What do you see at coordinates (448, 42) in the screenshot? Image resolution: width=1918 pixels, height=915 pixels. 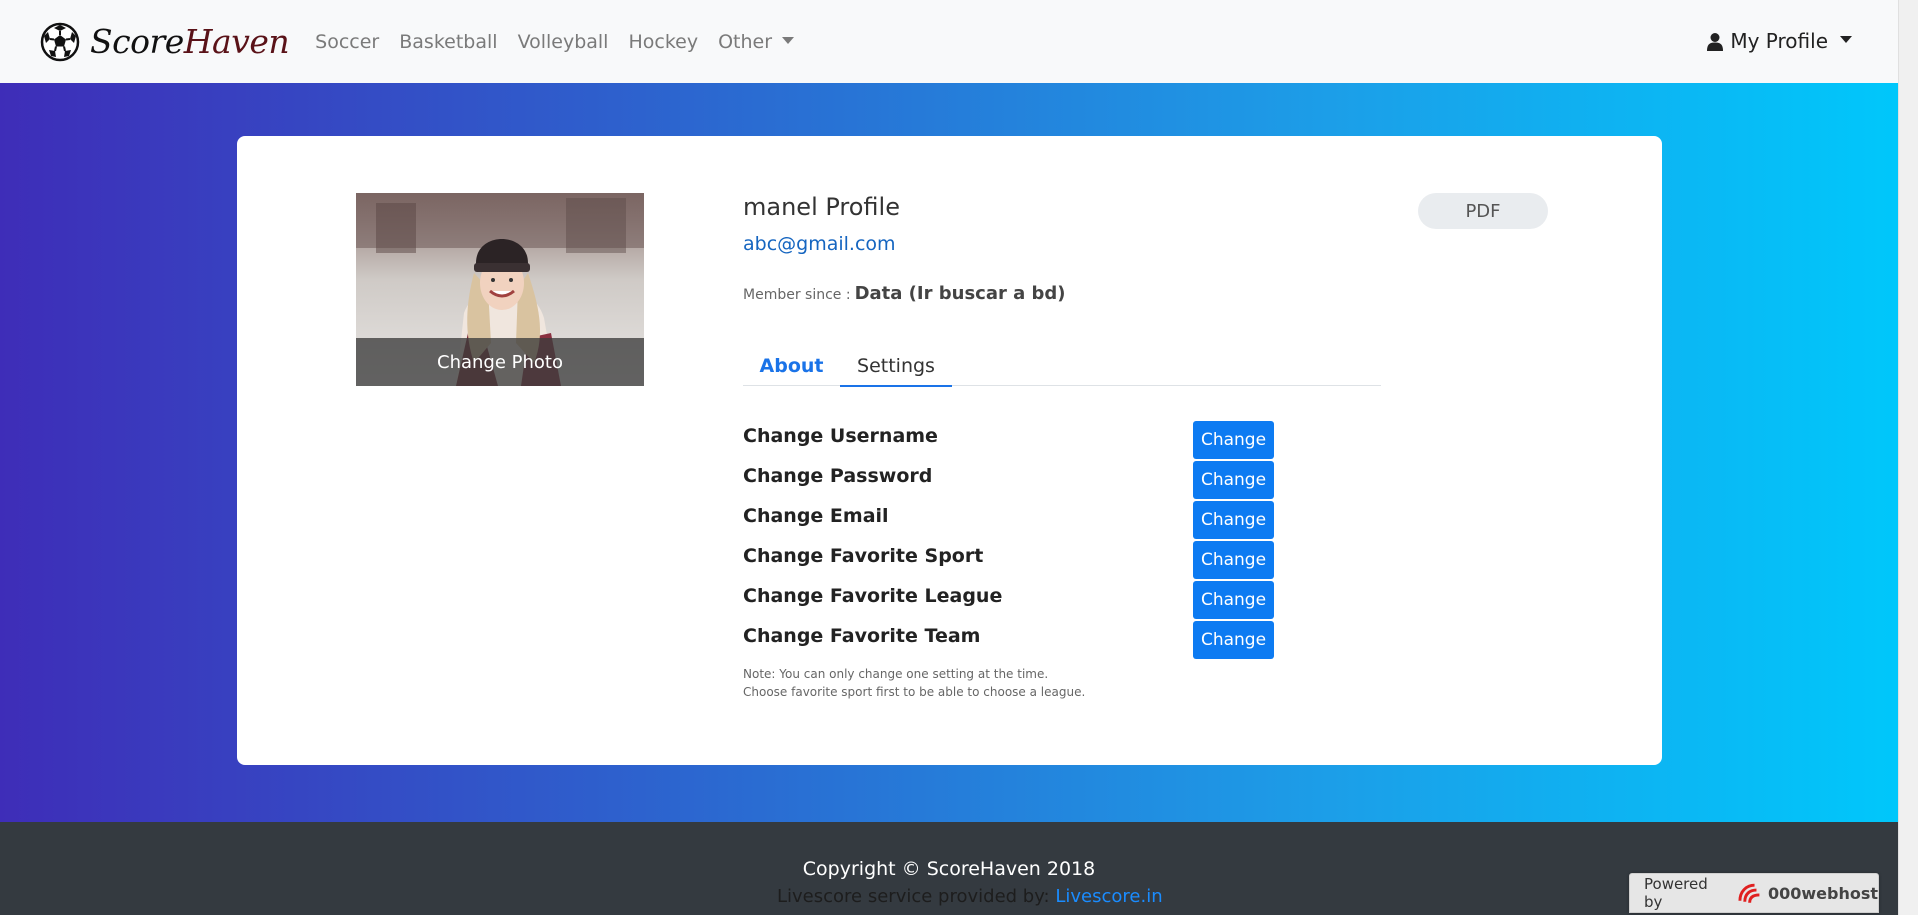 I see `nav-link-basketball: Basketball` at bounding box center [448, 42].